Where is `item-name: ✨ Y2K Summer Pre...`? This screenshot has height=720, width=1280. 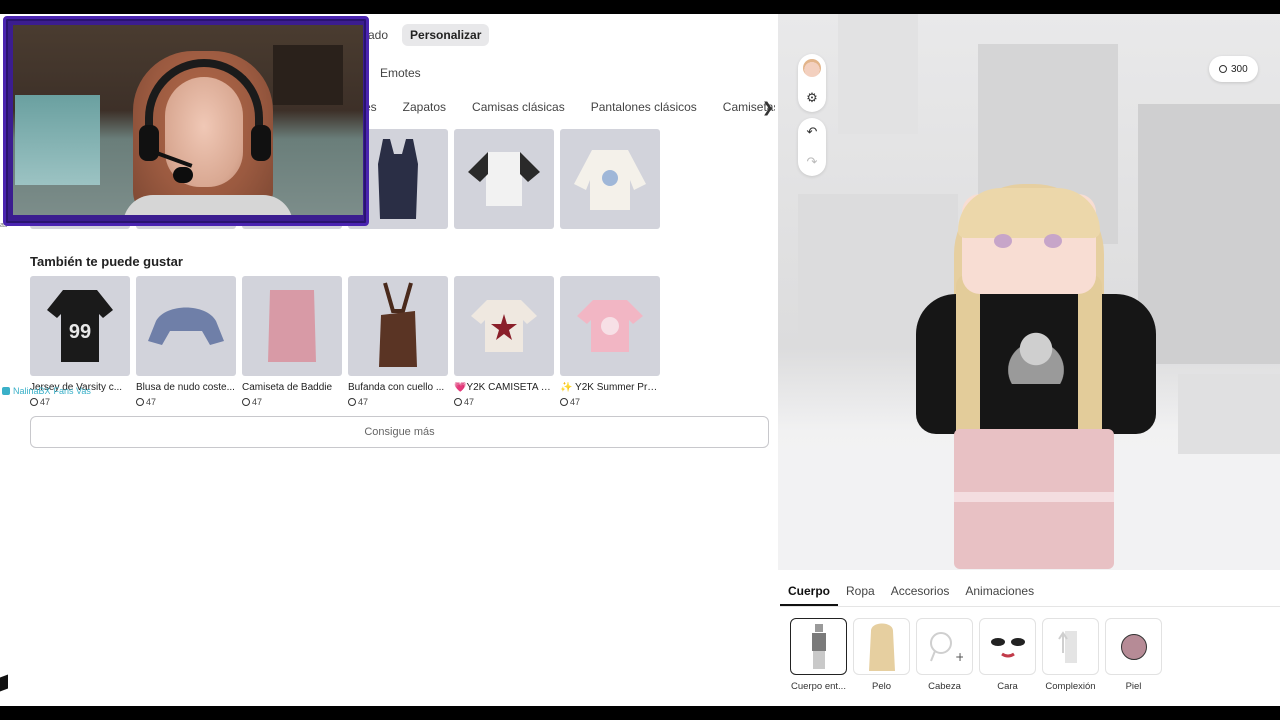
item-name: ✨ Y2K Summer Pre... is located at coordinates (610, 387).